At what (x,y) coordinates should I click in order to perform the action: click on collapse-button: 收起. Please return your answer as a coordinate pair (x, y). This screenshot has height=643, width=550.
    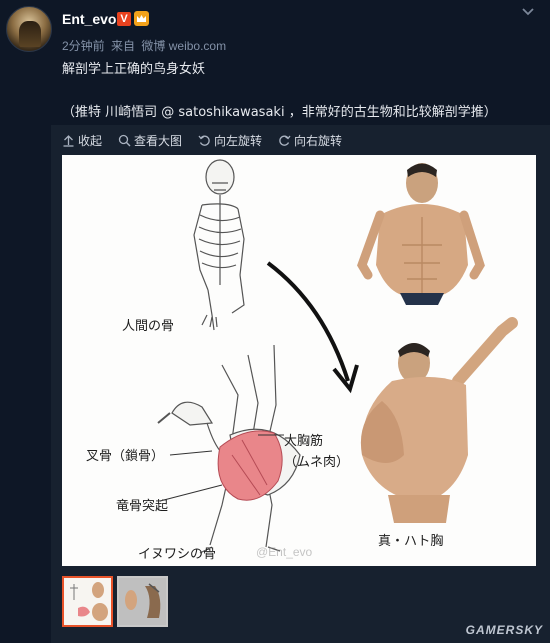
    Looking at the image, I should click on (82, 140).